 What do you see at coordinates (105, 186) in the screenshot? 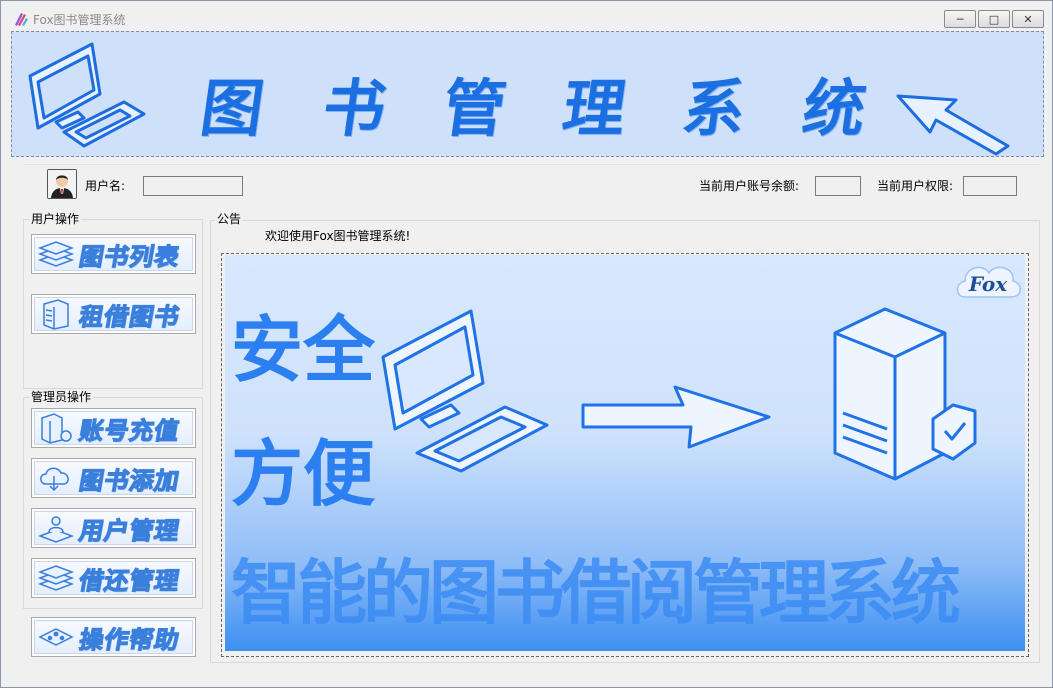
I see `username-label: 用户名:` at bounding box center [105, 186].